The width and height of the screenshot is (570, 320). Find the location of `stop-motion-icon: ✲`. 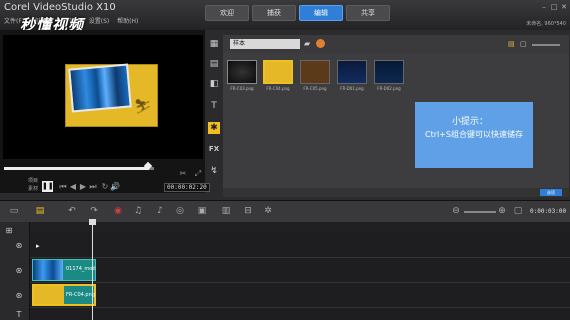

stop-motion-icon: ✲ is located at coordinates (268, 211).